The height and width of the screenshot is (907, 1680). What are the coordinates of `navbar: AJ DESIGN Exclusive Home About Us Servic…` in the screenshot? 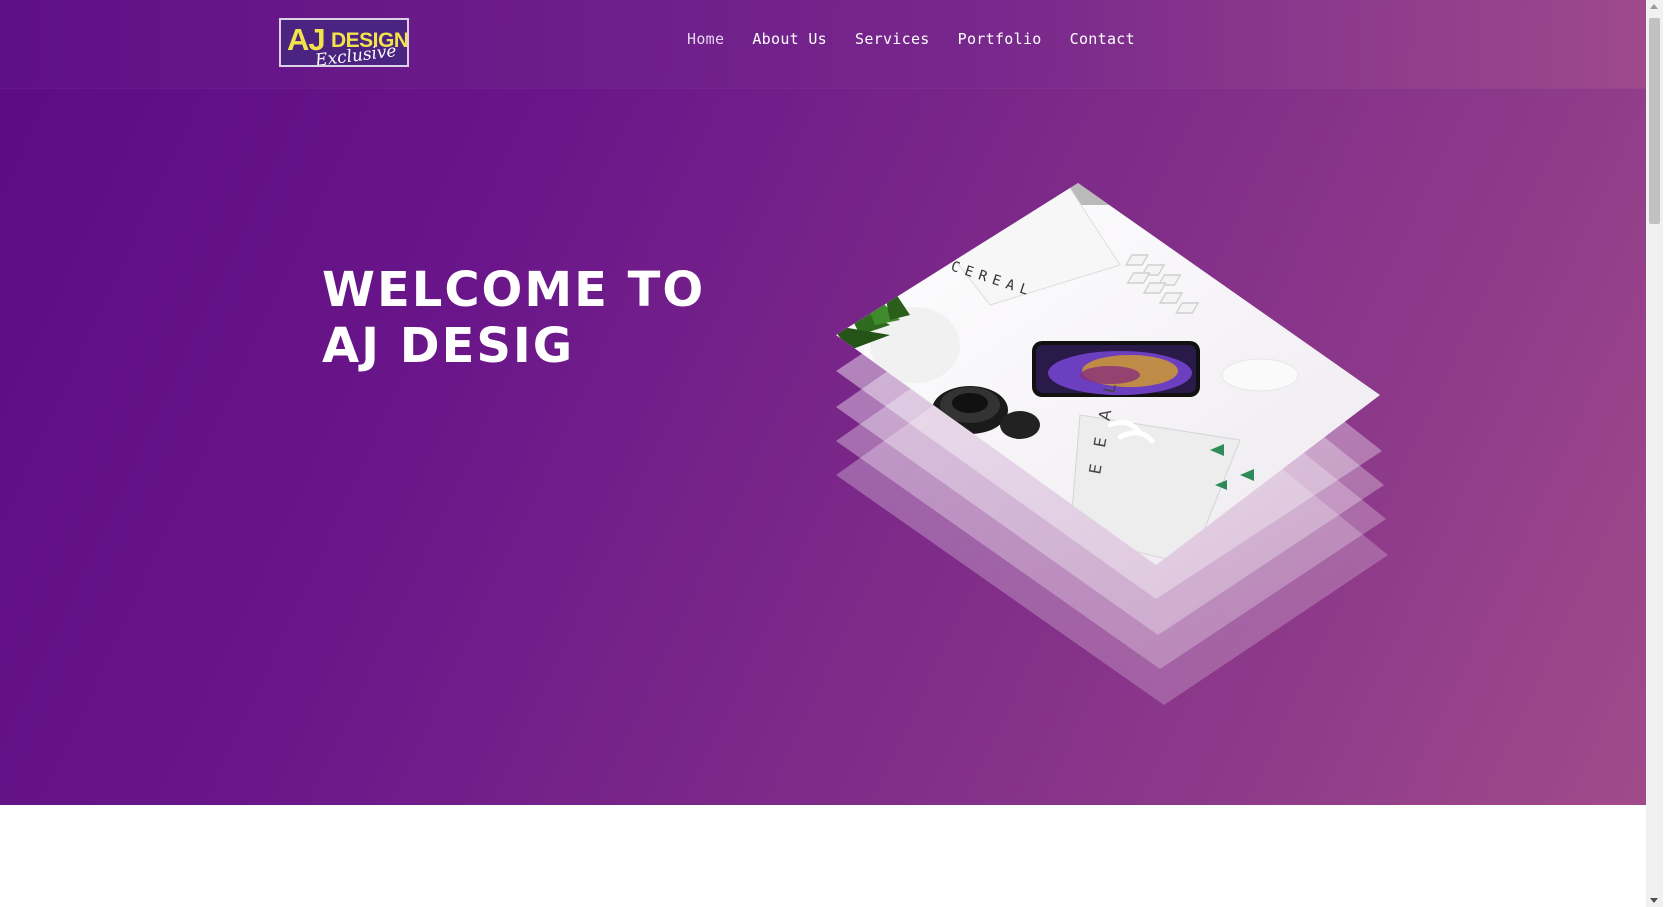 It's located at (831, 44).